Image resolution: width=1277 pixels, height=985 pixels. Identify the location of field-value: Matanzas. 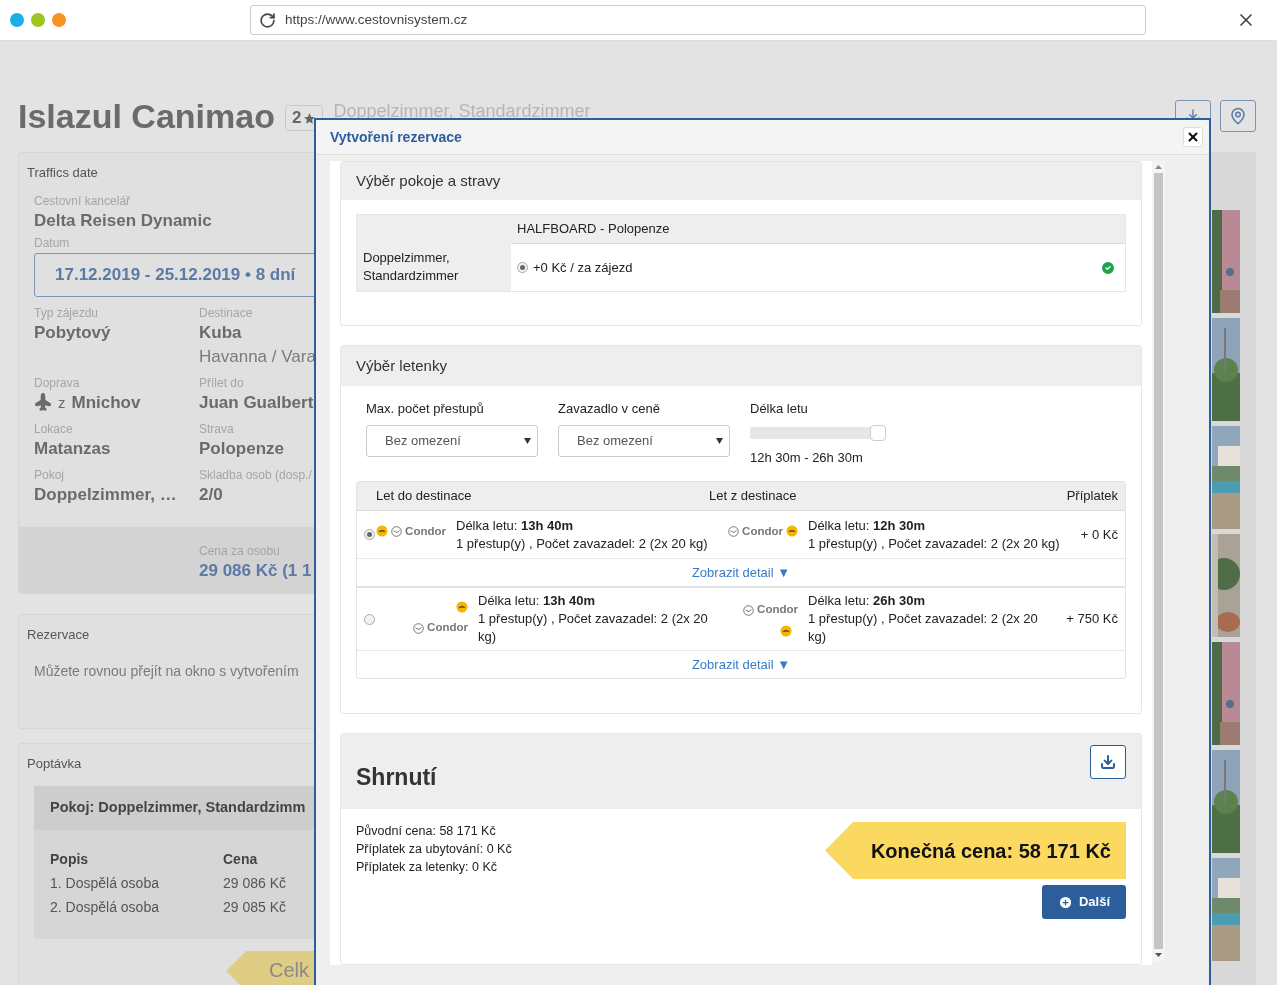
(72, 449).